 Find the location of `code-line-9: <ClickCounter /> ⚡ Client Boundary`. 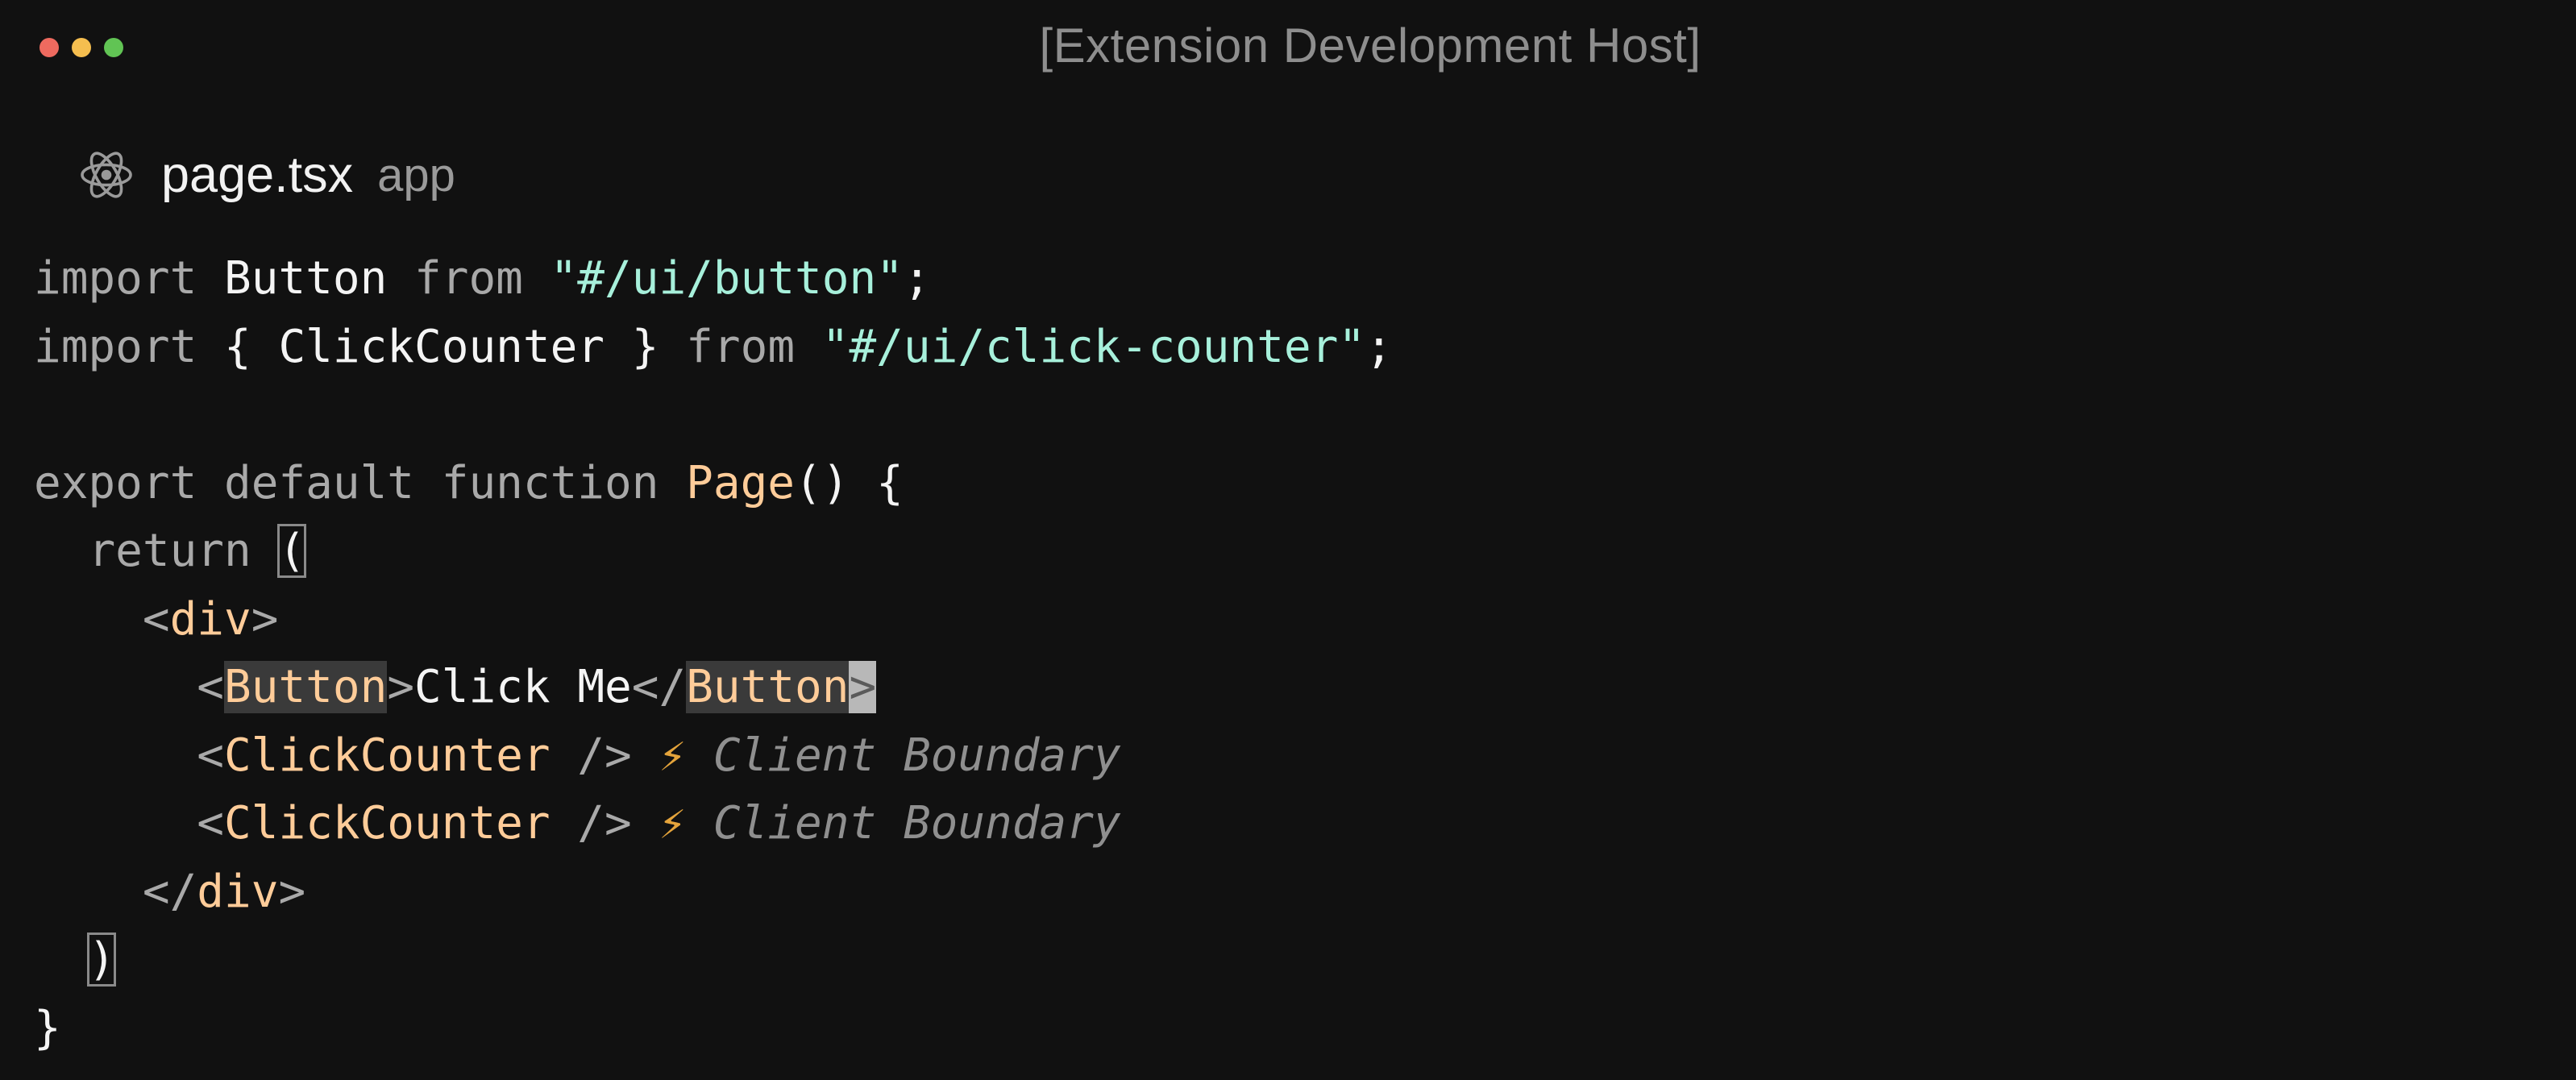

code-line-9: <ClickCounter /> ⚡ Client Boundary is located at coordinates (713, 824).